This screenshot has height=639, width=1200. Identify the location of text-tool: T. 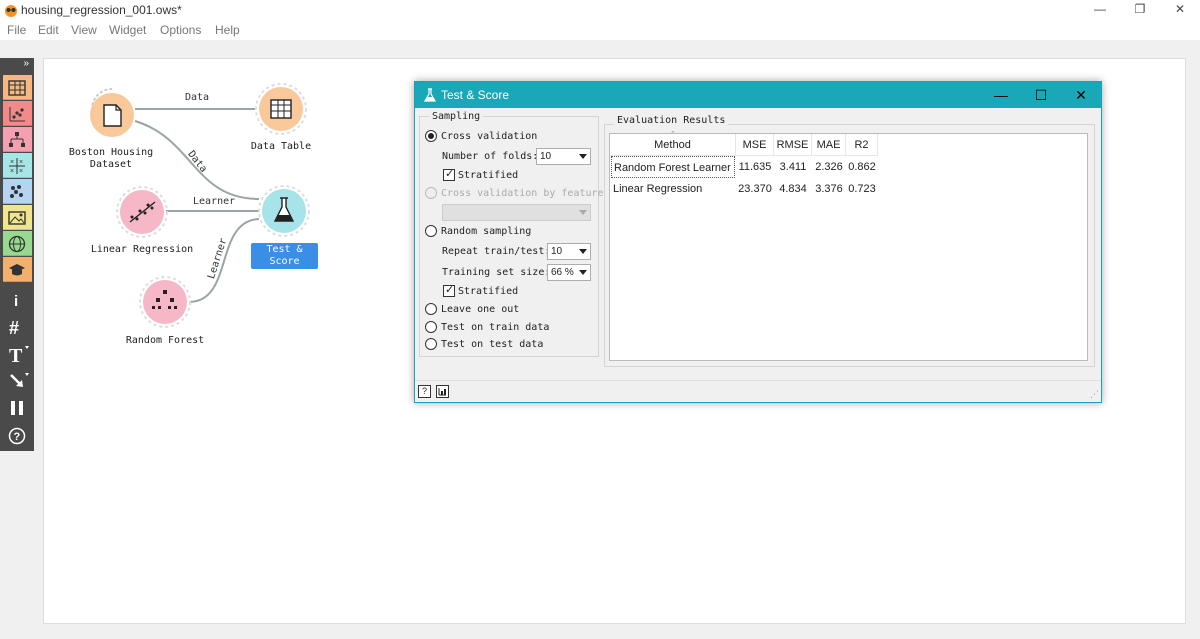
(17, 353).